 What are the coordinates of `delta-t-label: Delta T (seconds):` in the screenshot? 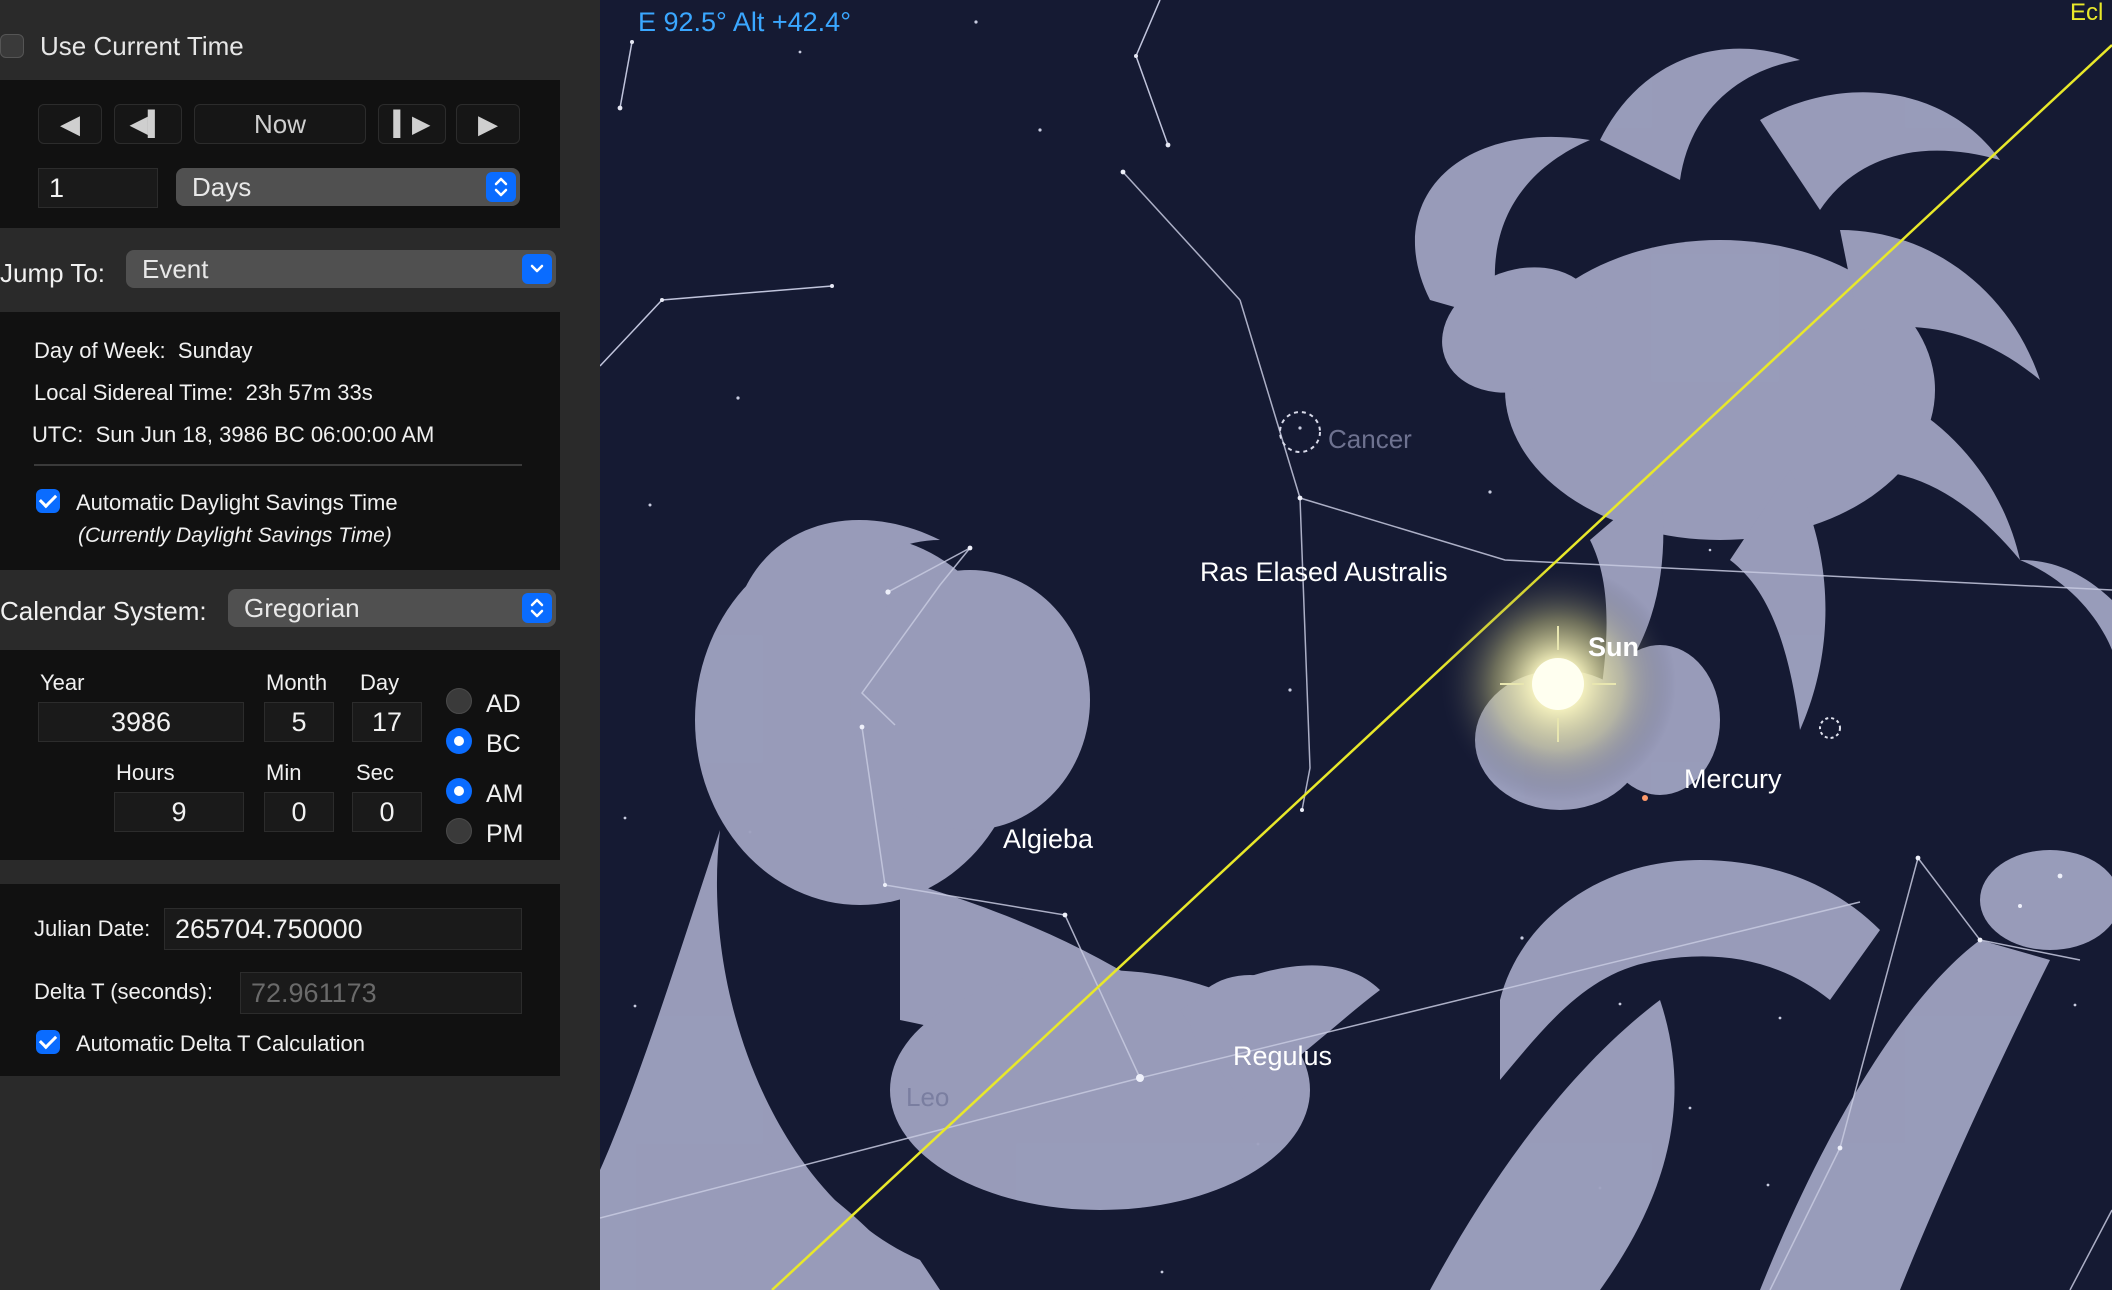 It's located at (123, 991).